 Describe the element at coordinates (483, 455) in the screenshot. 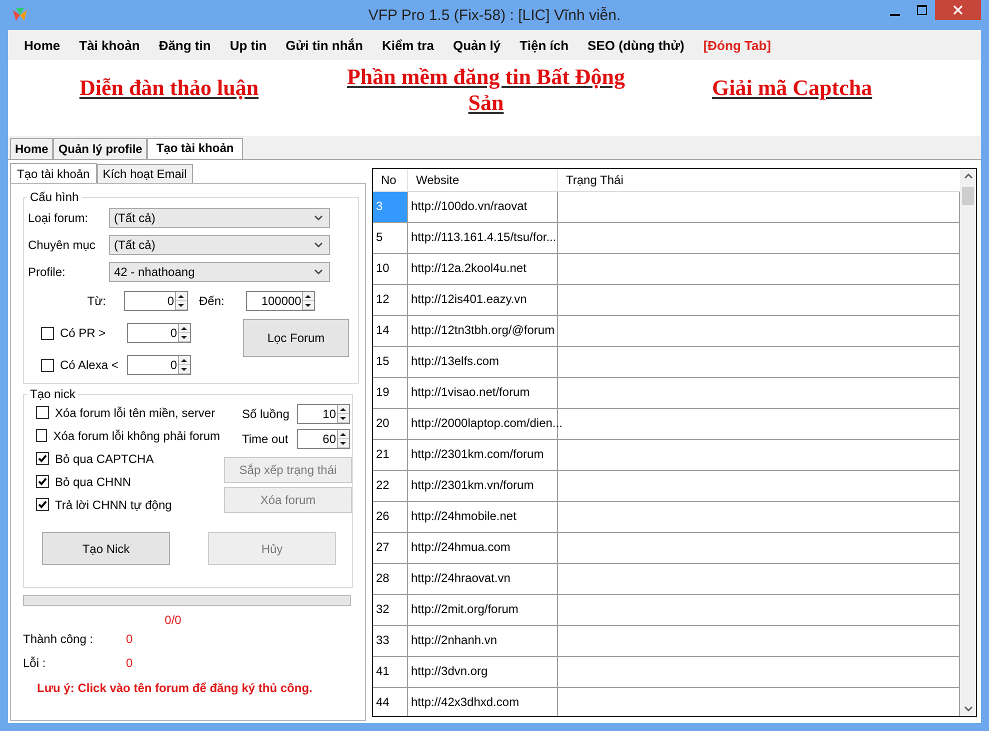

I see `table-cell: http://2301km.com/forum` at that location.